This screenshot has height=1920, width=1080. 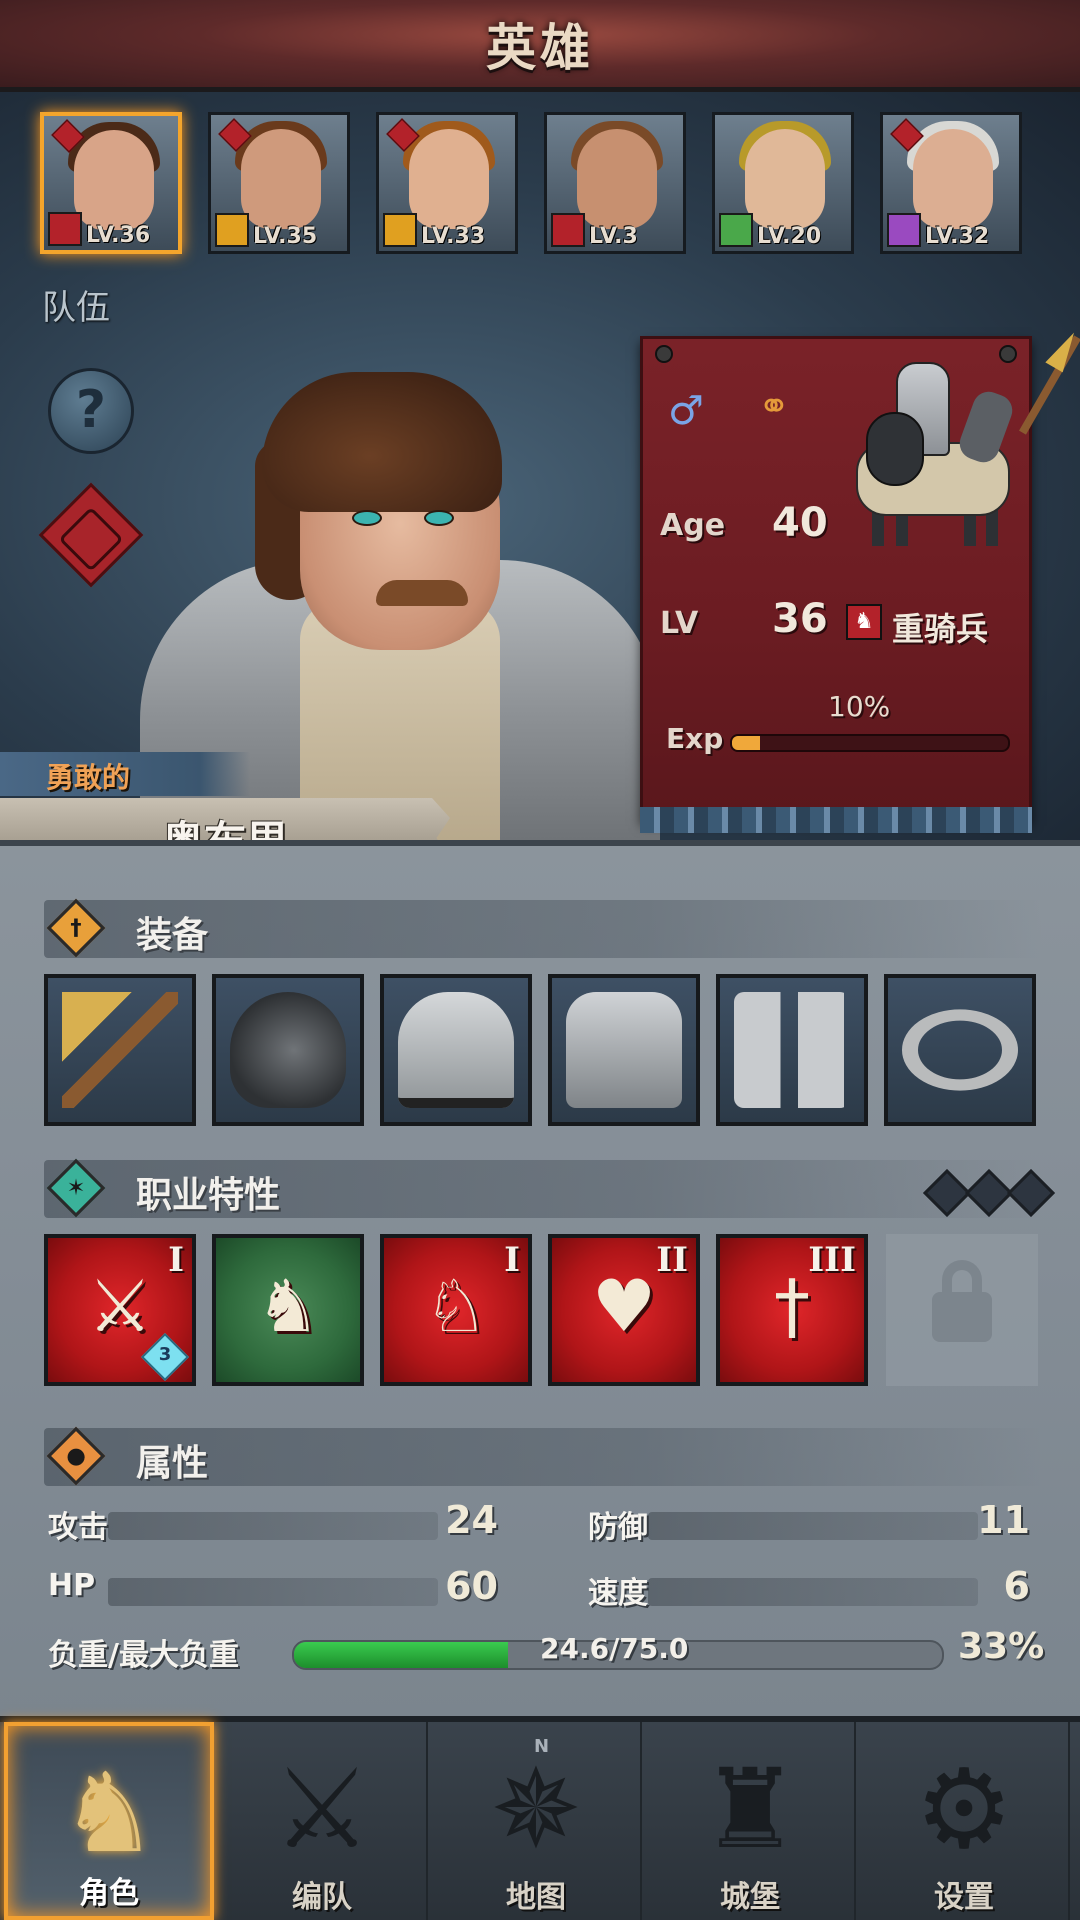 I want to click on nav-label: 编队, so click(x=322, y=1897).